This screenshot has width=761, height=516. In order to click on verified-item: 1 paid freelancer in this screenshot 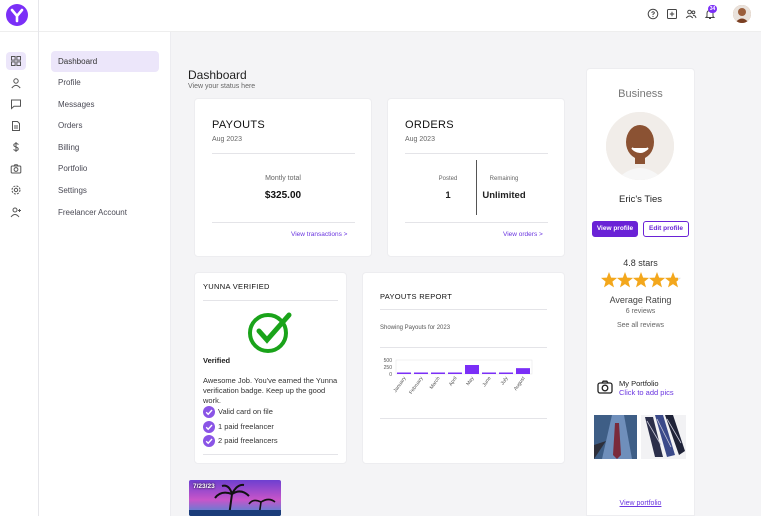, I will do `click(238, 427)`.